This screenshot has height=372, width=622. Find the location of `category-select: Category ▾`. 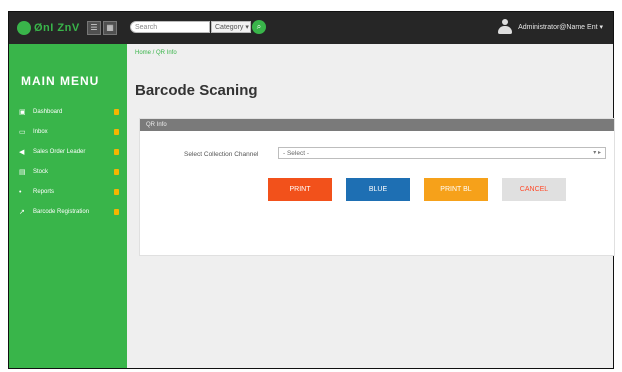

category-select: Category ▾ is located at coordinates (231, 27).